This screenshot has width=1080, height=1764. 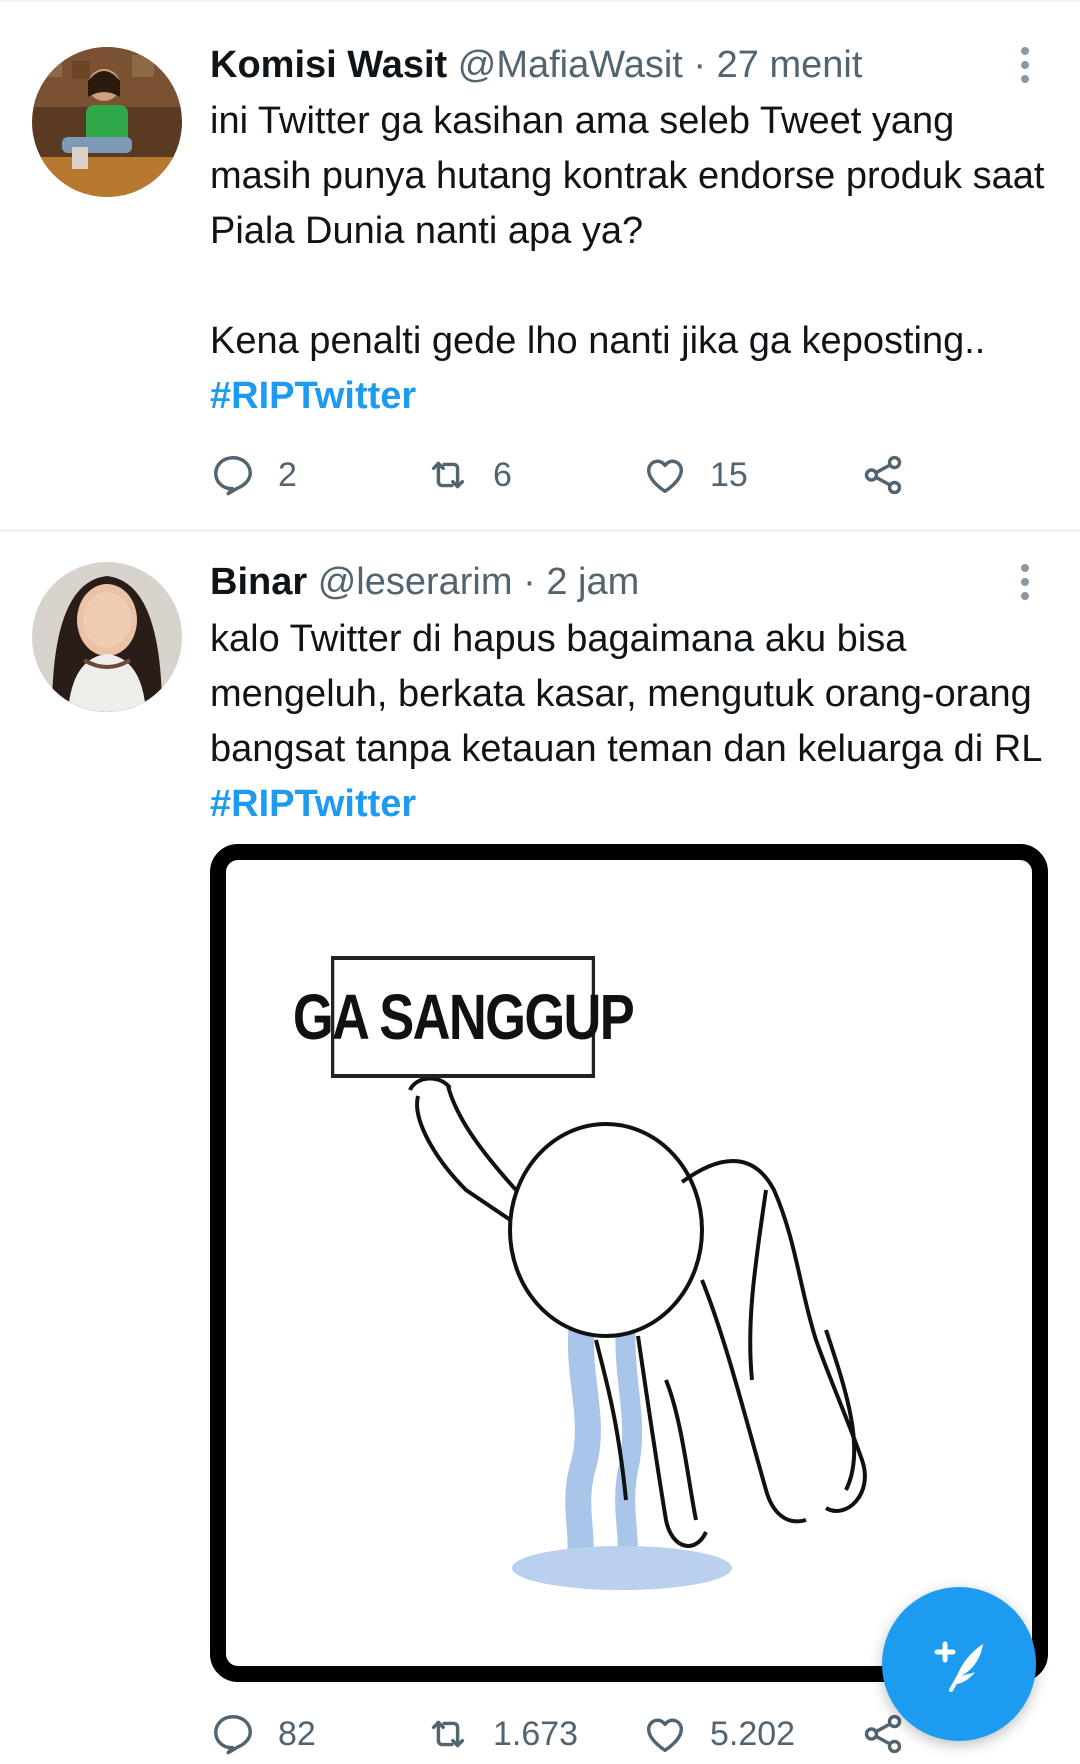 I want to click on retweet-count: 6, so click(x=502, y=474).